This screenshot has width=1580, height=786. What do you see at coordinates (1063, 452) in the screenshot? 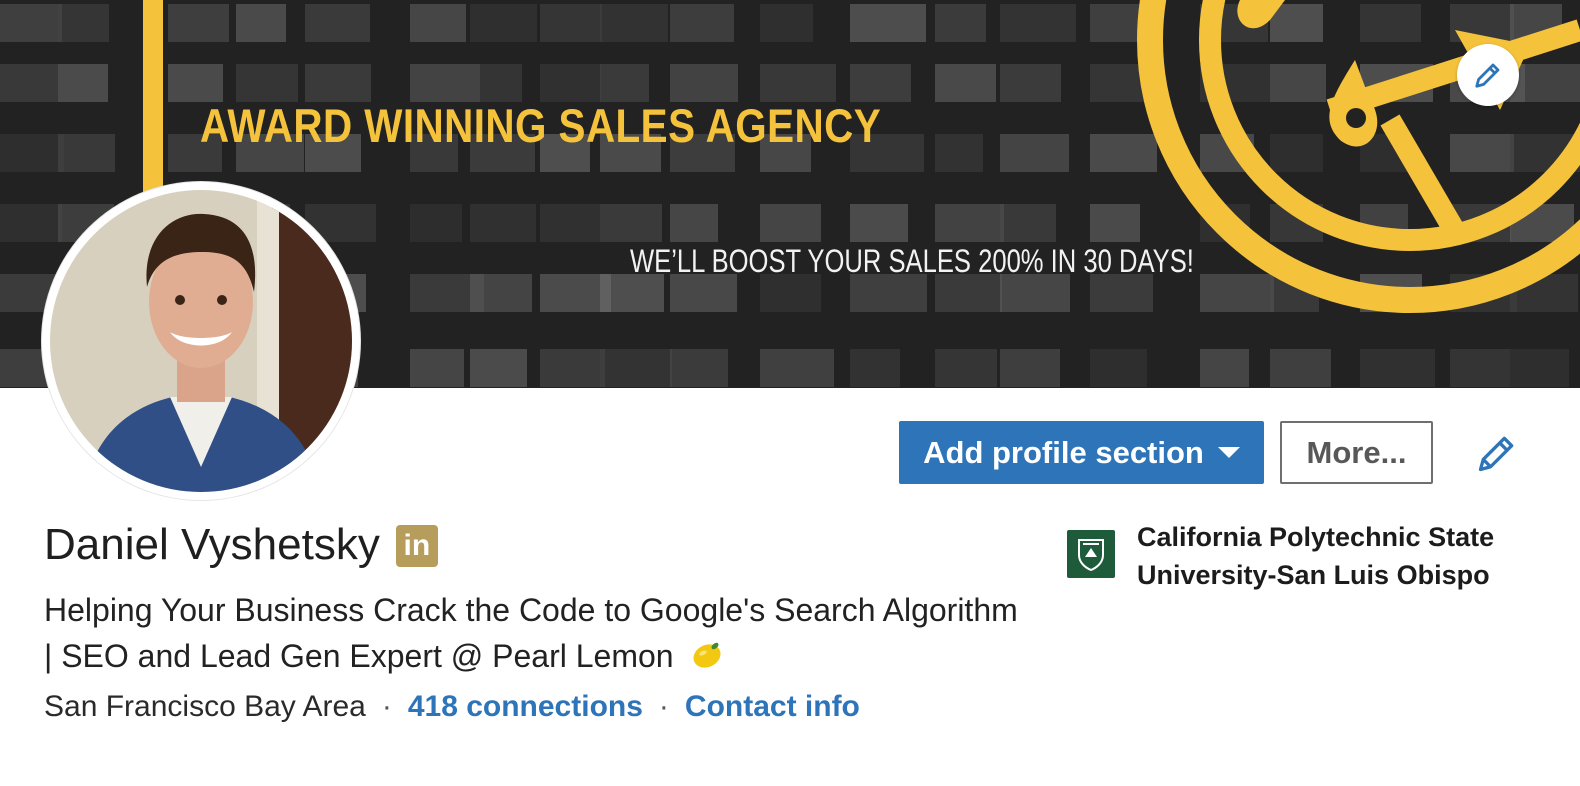
I see `add-profile-section-label: Add profile section` at bounding box center [1063, 452].